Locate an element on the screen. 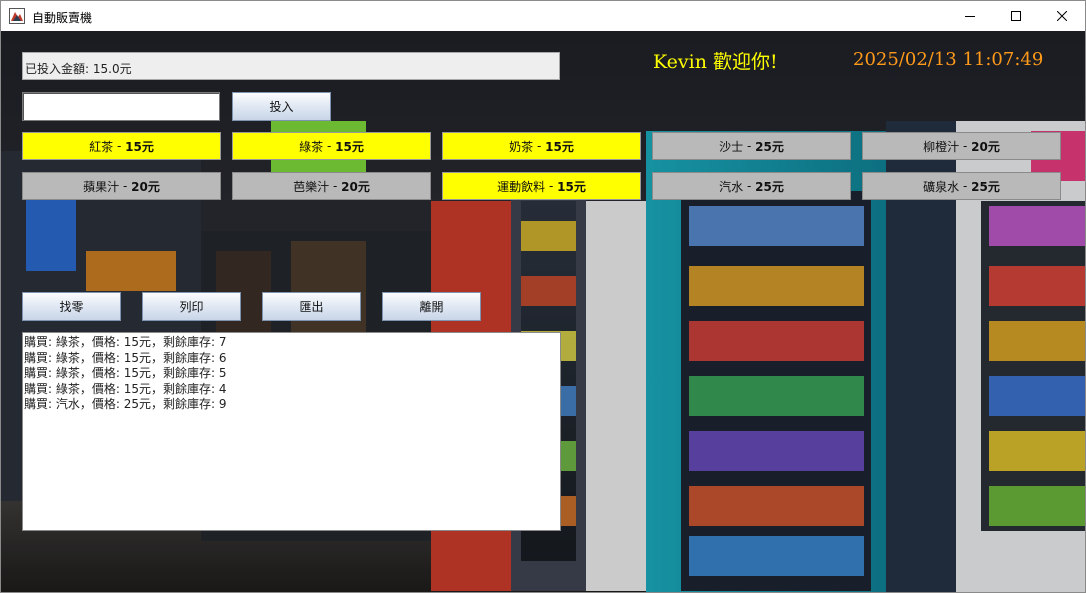 The image size is (1086, 593). minimize-icon is located at coordinates (970, 16).